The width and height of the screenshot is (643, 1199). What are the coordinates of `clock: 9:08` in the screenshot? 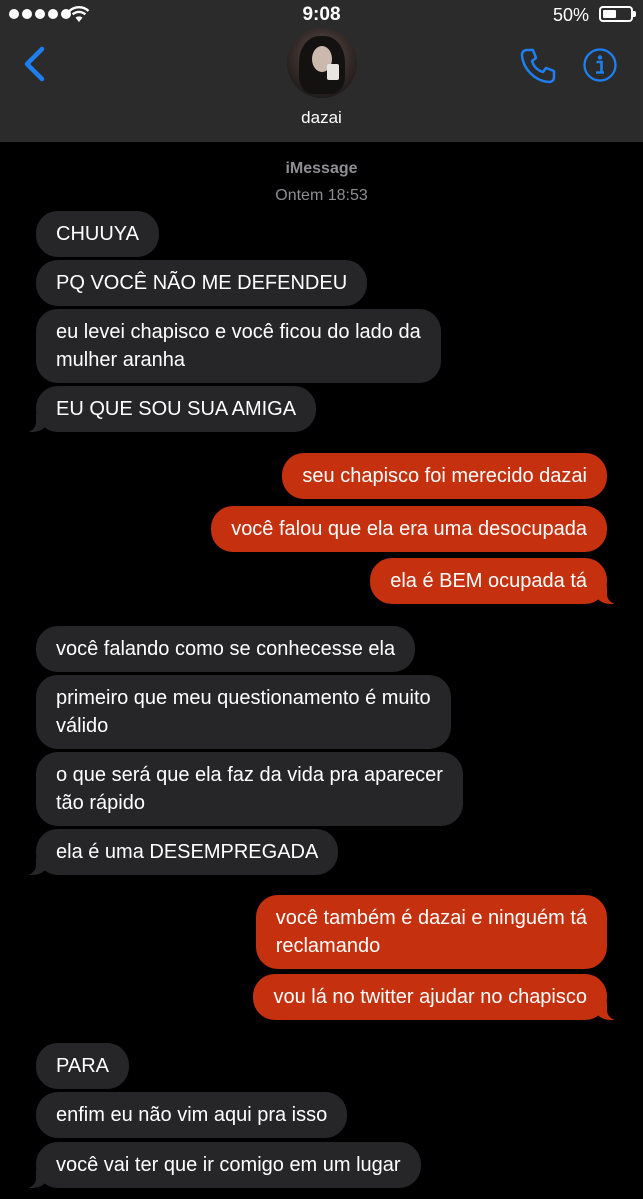 It's located at (321, 14).